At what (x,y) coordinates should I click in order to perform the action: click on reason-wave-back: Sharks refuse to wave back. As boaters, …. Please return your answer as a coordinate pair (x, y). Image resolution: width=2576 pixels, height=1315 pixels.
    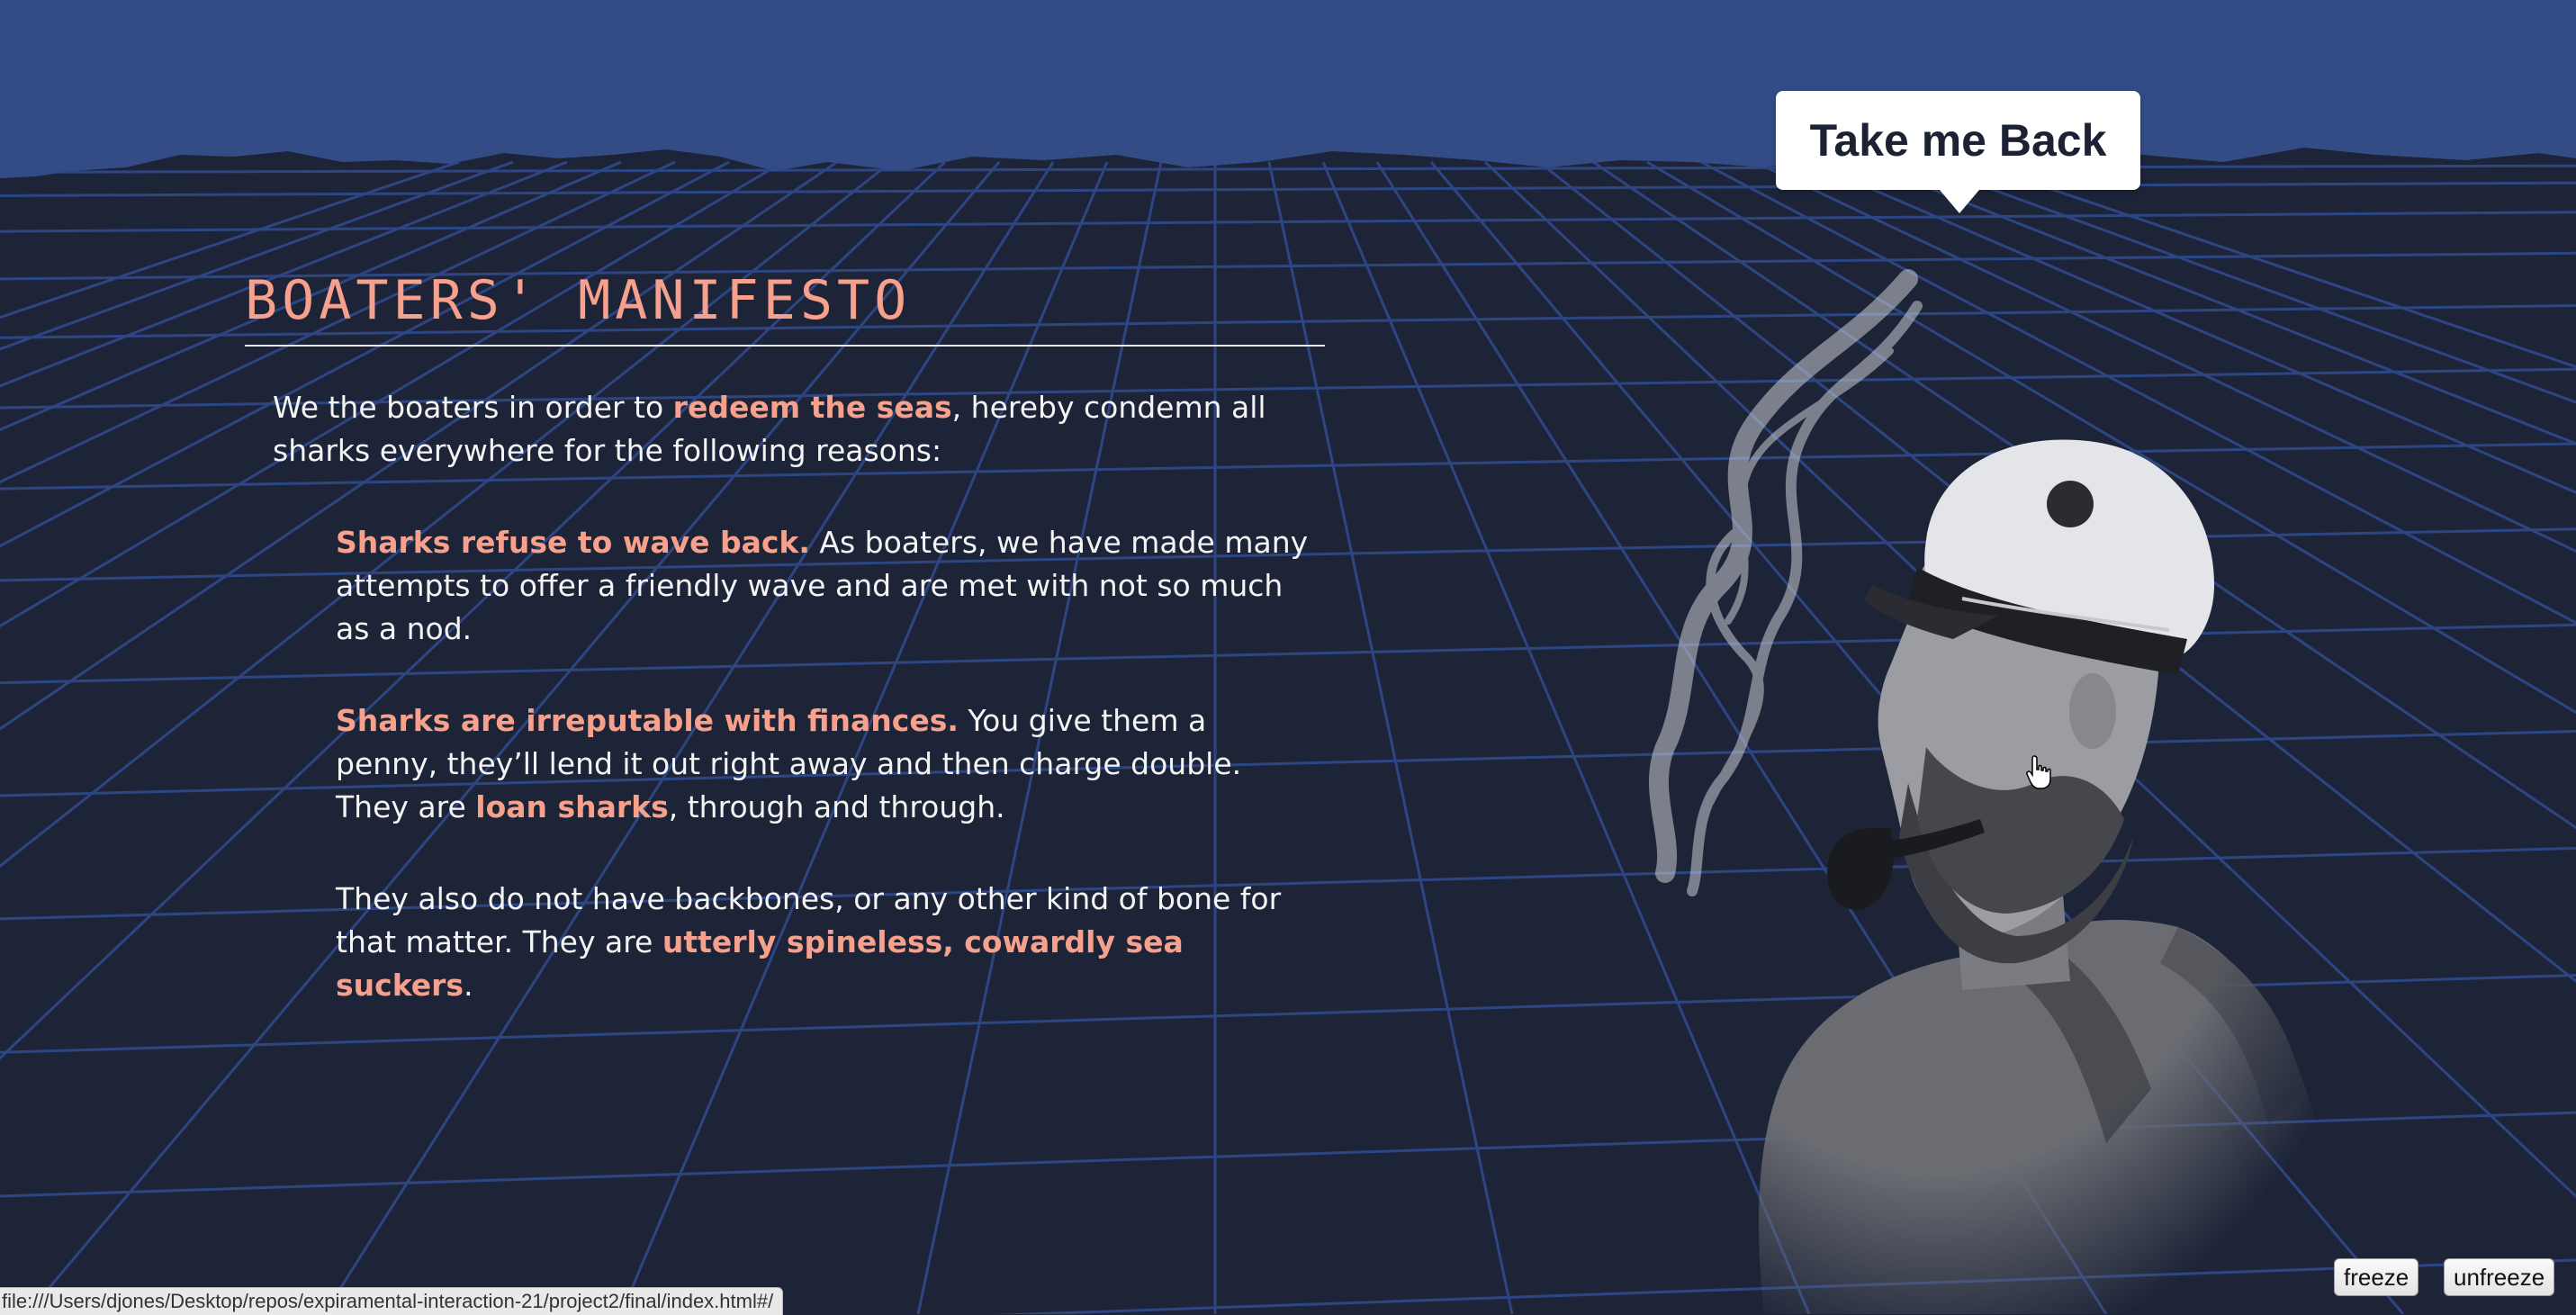
    Looking at the image, I should click on (826, 586).